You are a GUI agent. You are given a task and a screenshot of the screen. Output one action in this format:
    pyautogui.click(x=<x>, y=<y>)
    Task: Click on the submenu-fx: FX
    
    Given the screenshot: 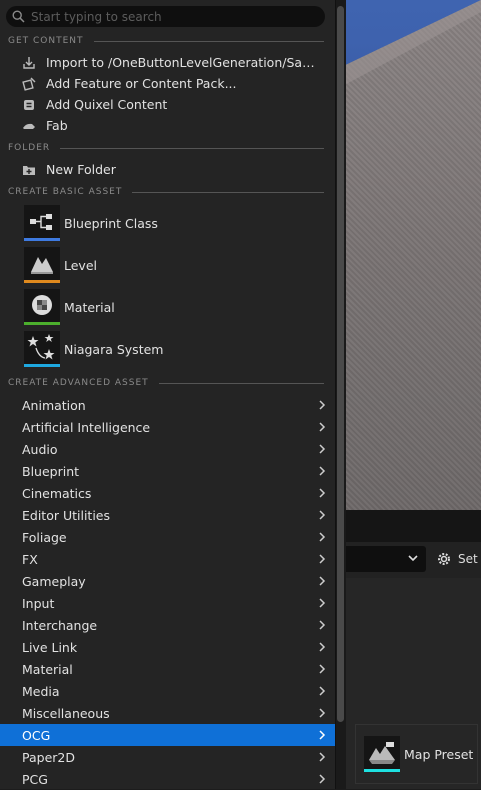 What is the action you would take?
    pyautogui.click(x=167, y=559)
    